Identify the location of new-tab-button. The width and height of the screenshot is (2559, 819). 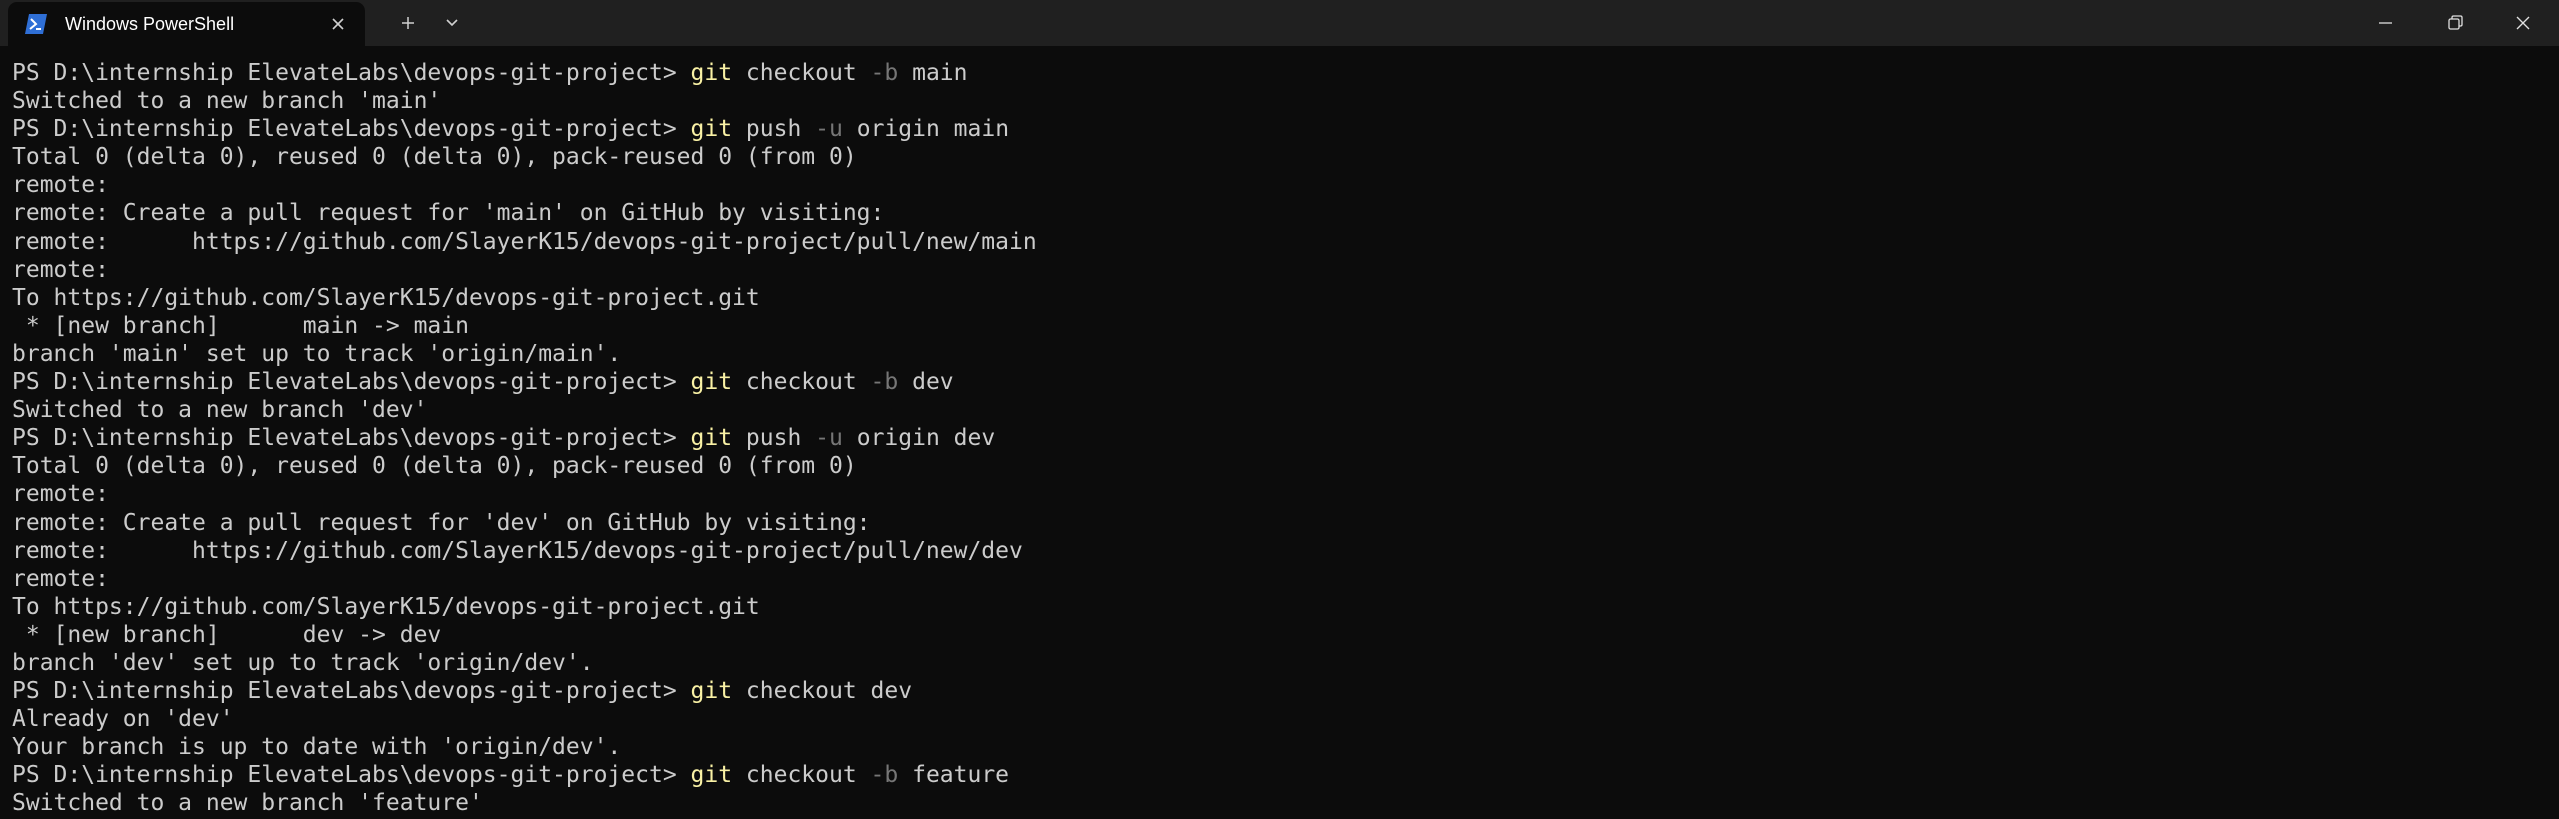
(408, 23).